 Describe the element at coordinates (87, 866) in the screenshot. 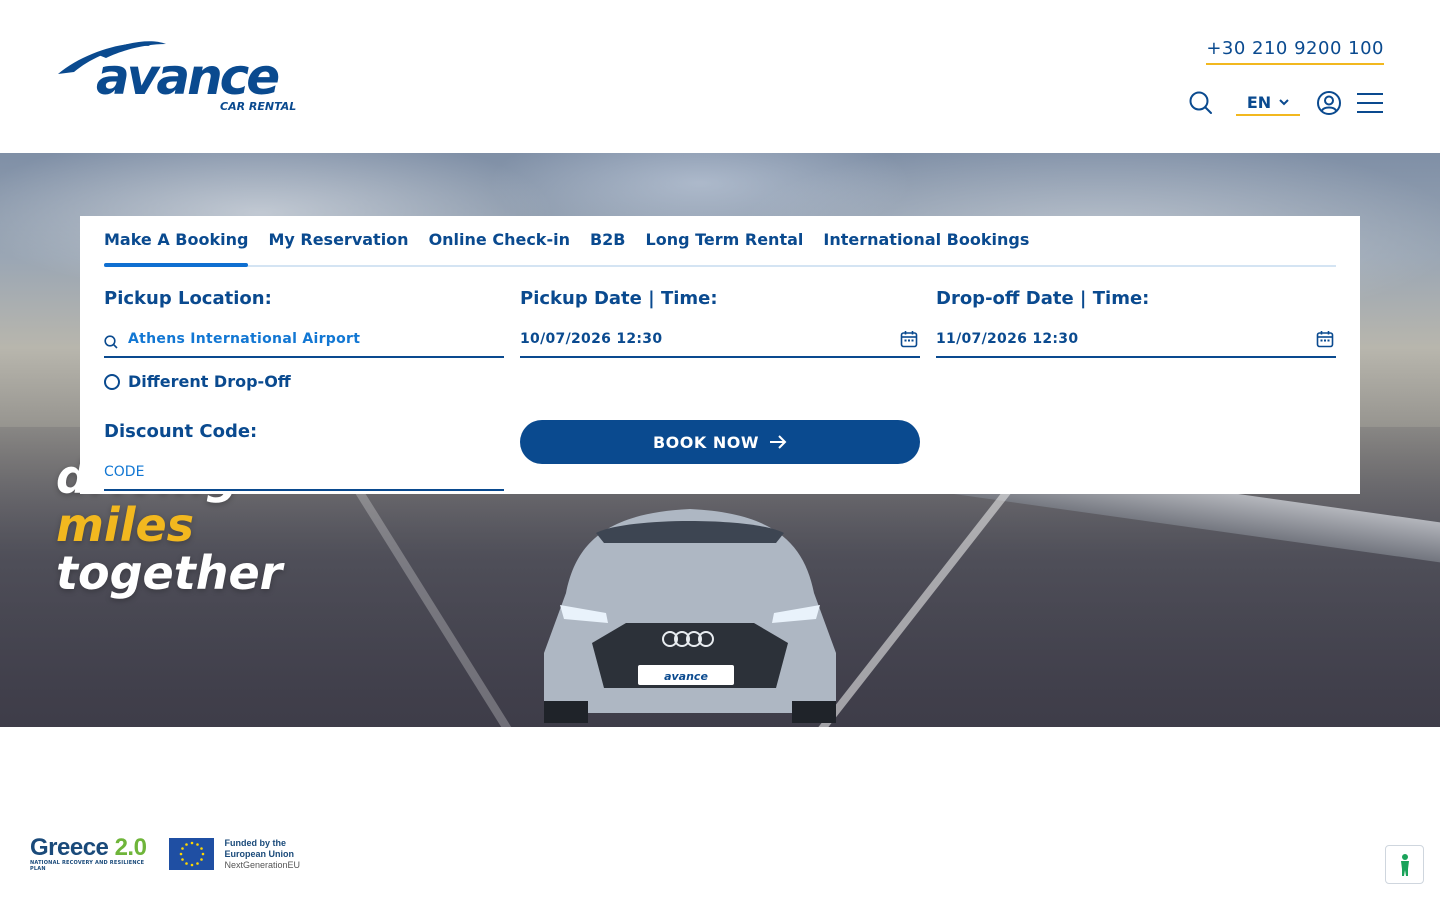

I see `greece-subtitle: NATIONAL RECOVERY AND RESILIENCE PLAN` at that location.